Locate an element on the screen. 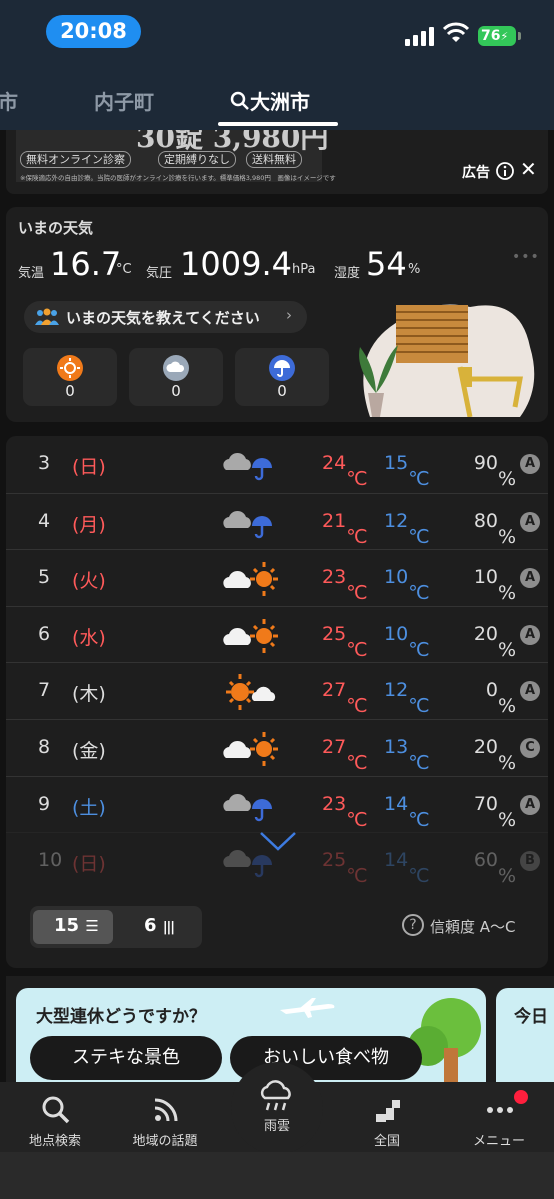 The image size is (554, 1199). forecast-low: 13 ℃ is located at coordinates (407, 755).